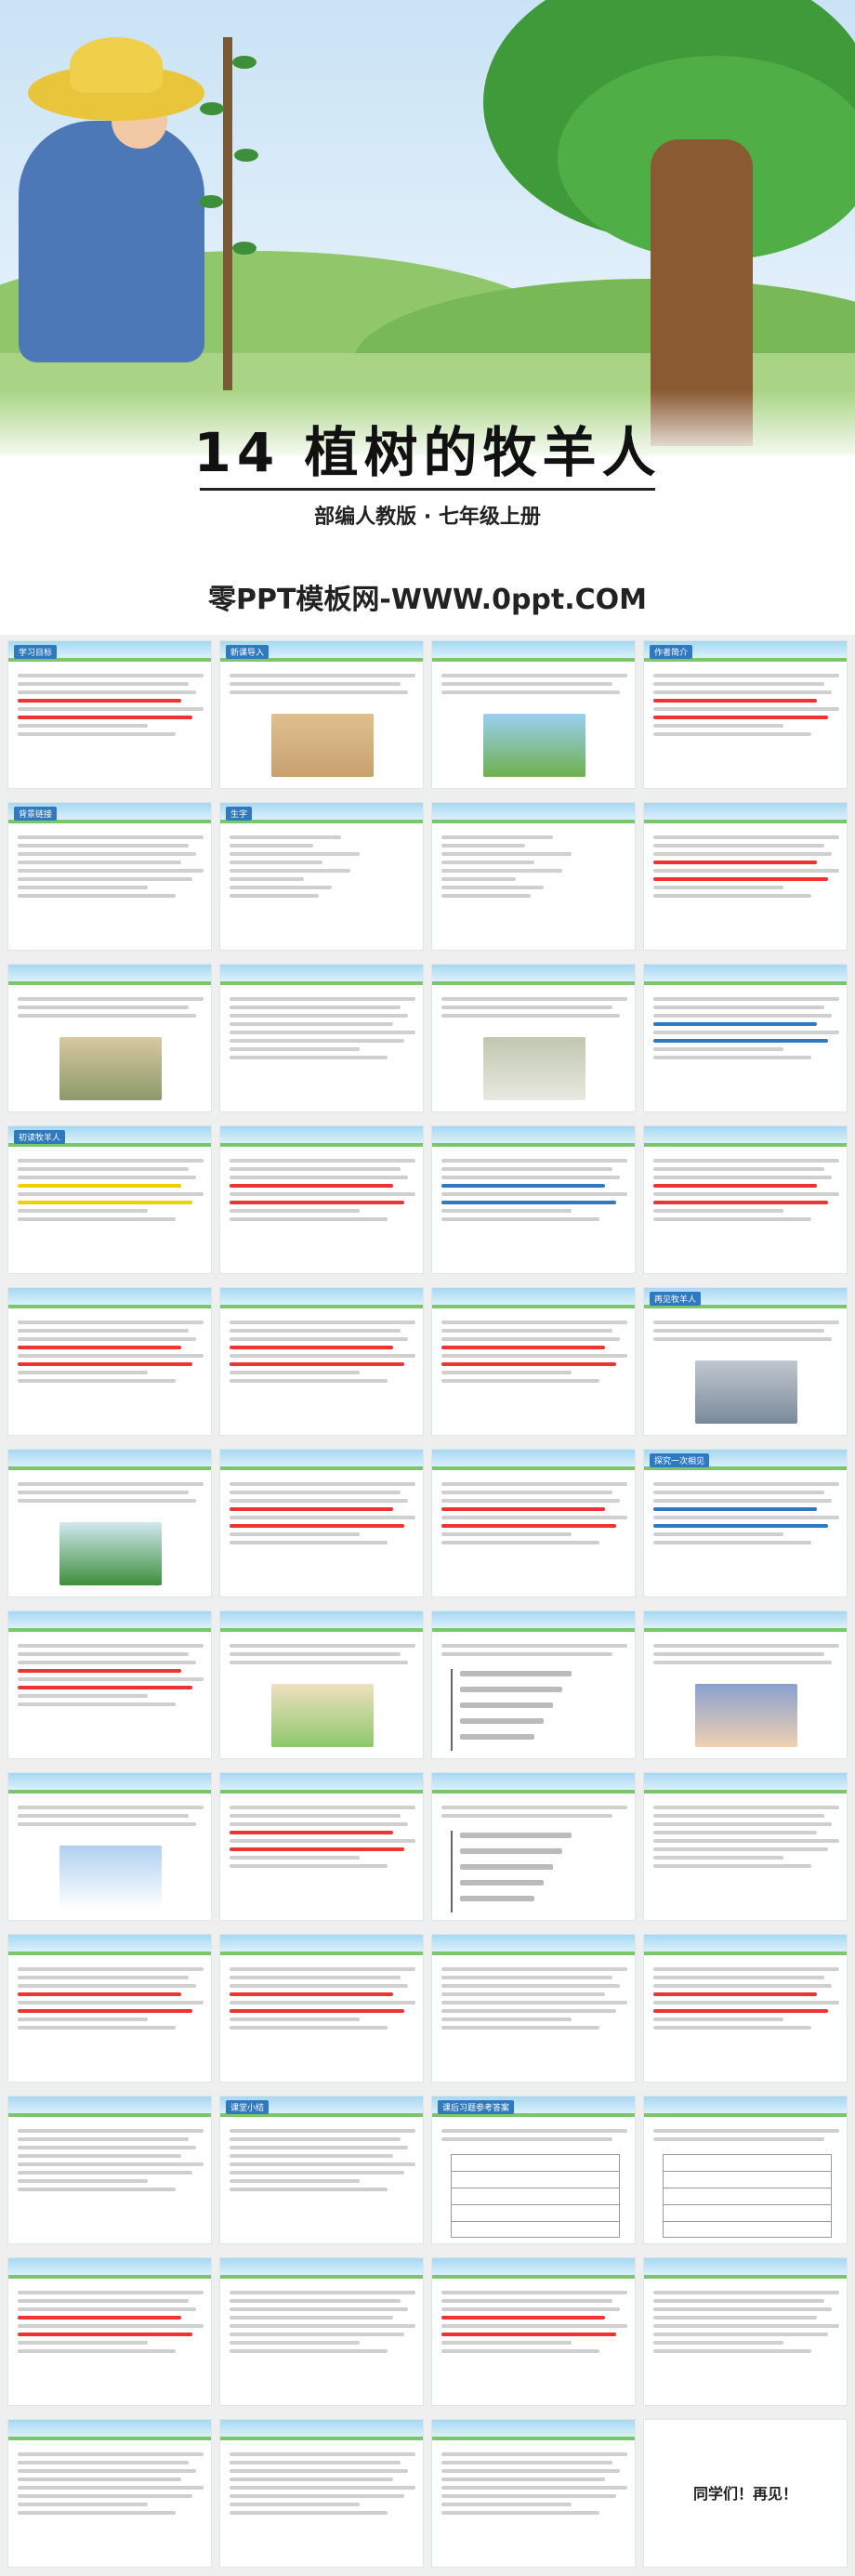  What do you see at coordinates (109, 876) in the screenshot?
I see `slide-thumbnail: 背景链接` at bounding box center [109, 876].